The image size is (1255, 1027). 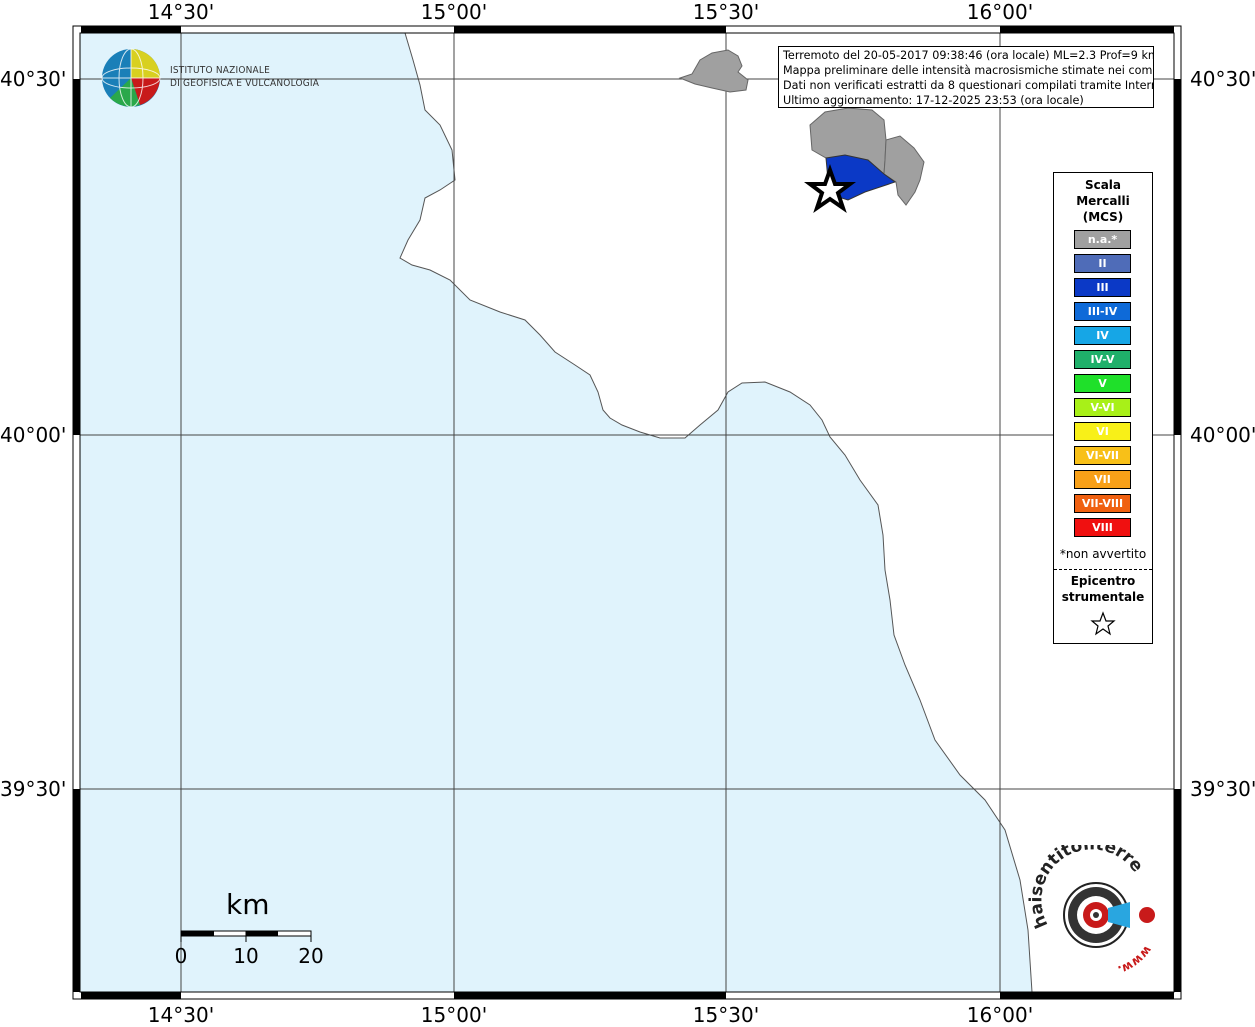 What do you see at coordinates (181, 12) in the screenshot?
I see `lon-tick-top-1: 14°30'` at bounding box center [181, 12].